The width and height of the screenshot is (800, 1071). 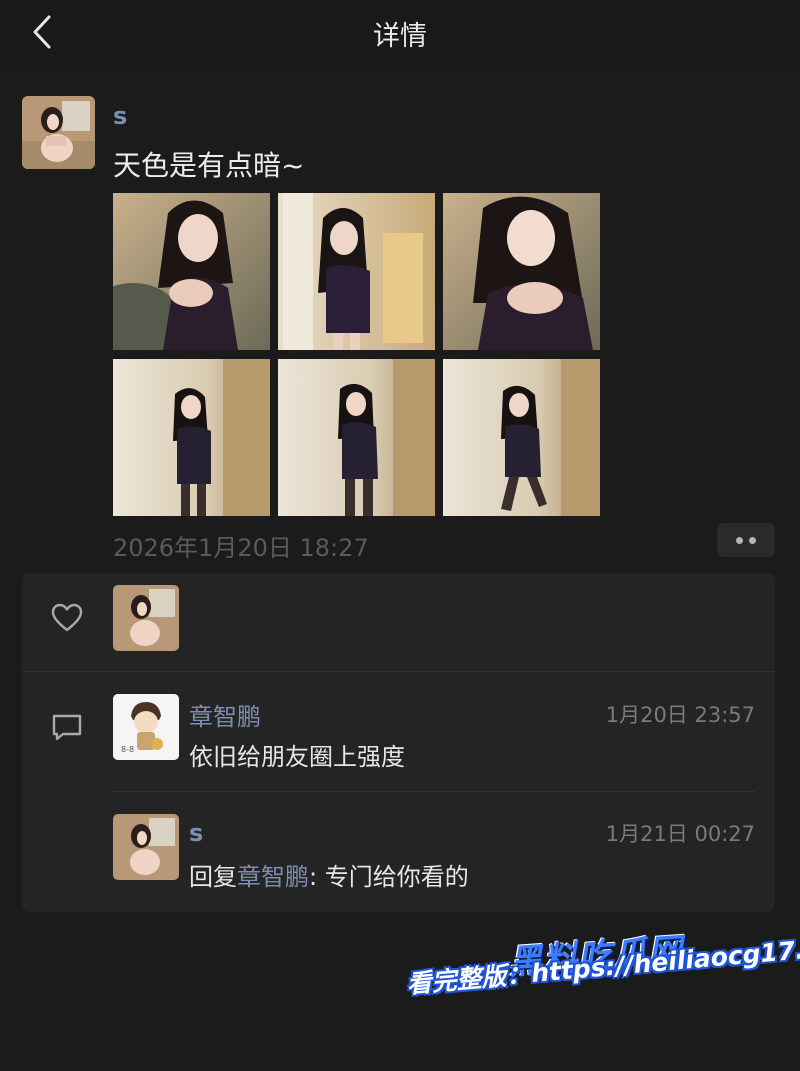 What do you see at coordinates (67, 617) in the screenshot?
I see `heart-icon` at bounding box center [67, 617].